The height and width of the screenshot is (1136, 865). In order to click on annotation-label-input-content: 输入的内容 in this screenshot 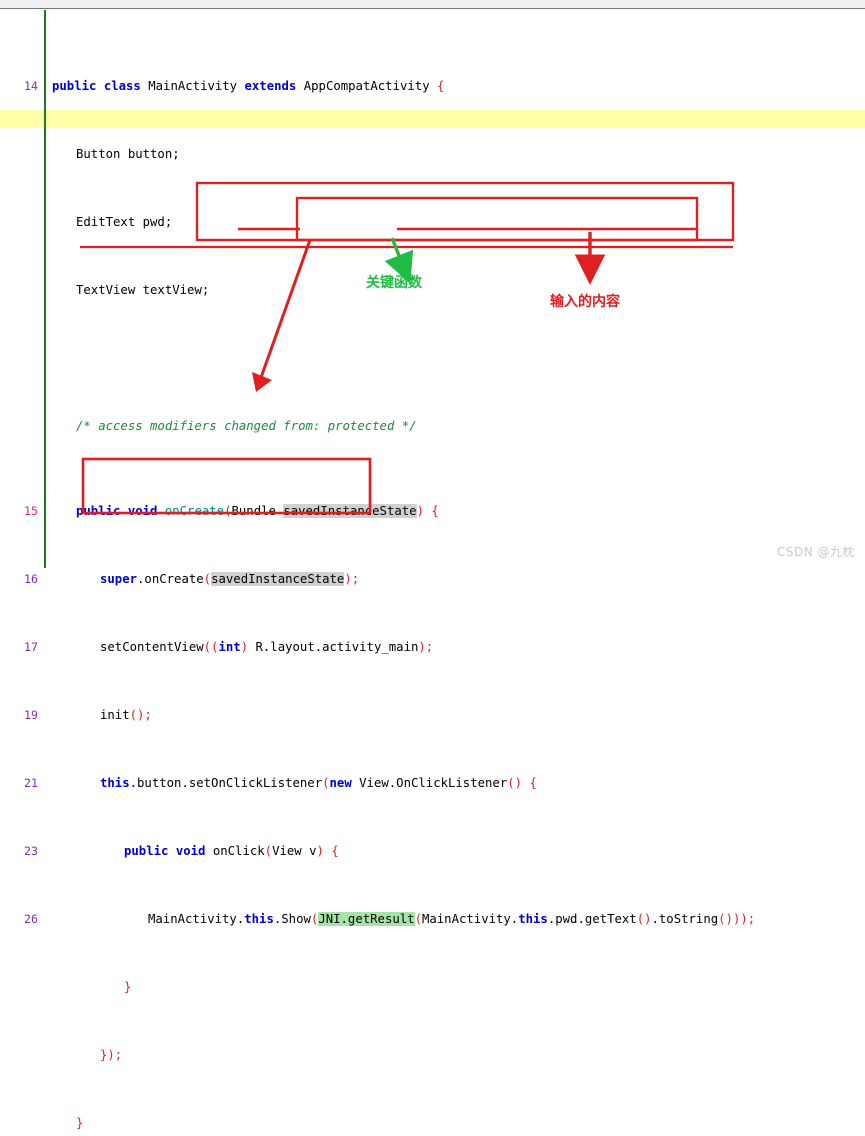, I will do `click(585, 302)`.